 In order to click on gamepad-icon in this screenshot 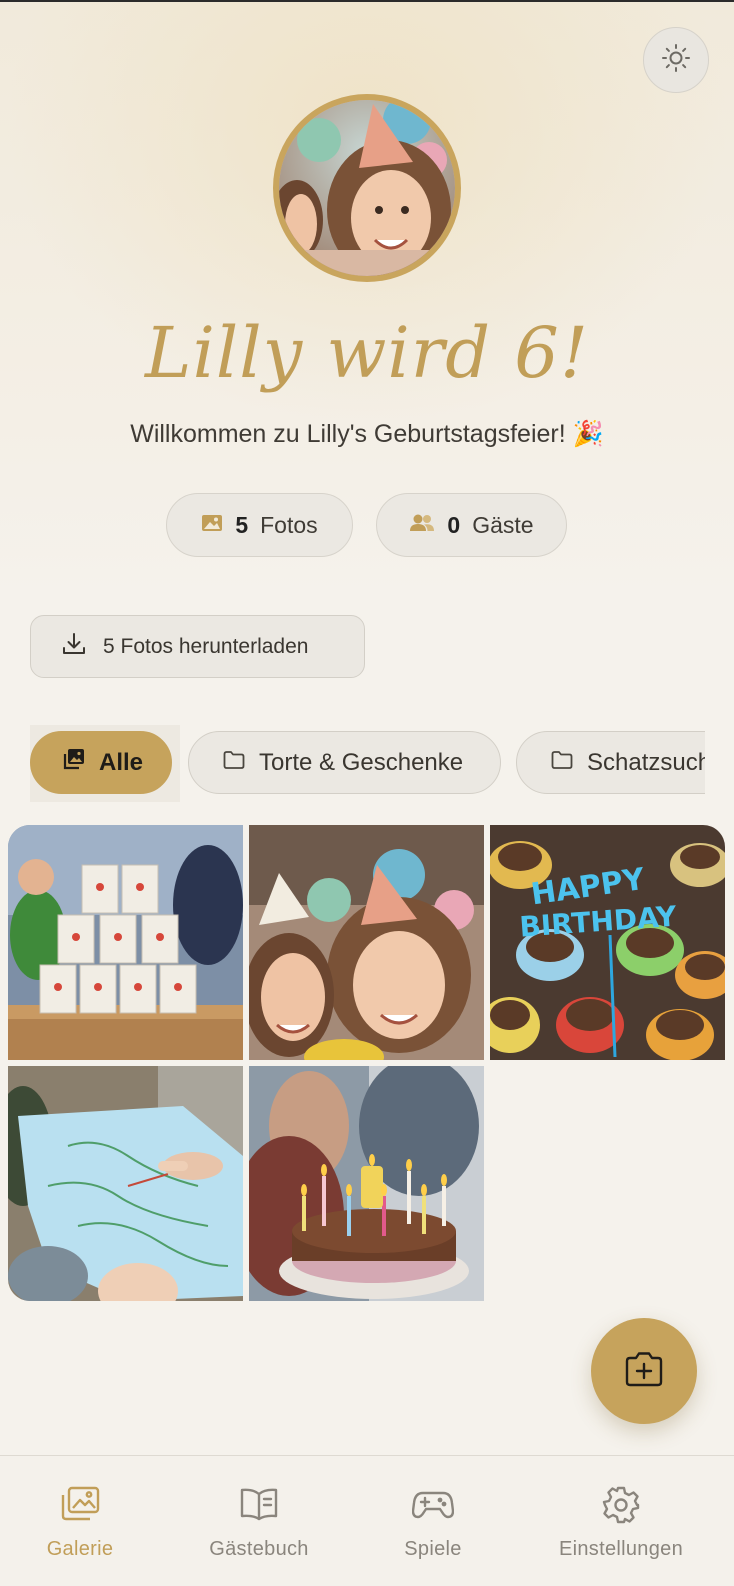, I will do `click(433, 1506)`.